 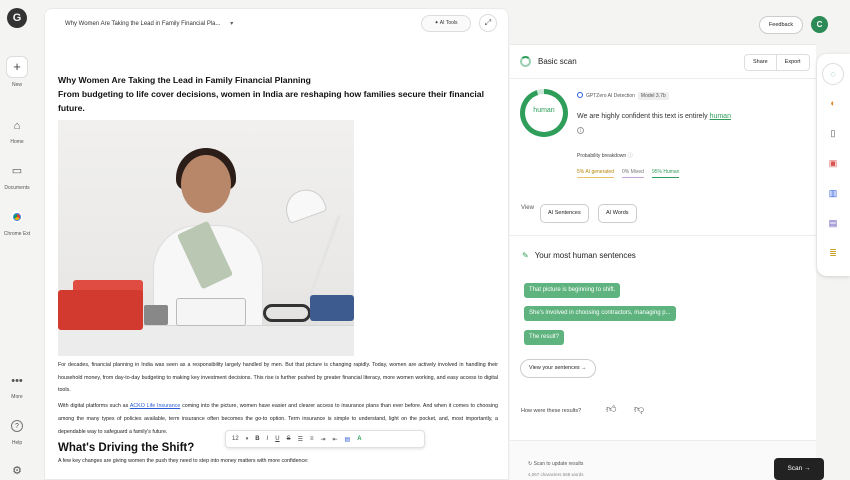 I want to click on photo-laptop, so click(x=211, y=312).